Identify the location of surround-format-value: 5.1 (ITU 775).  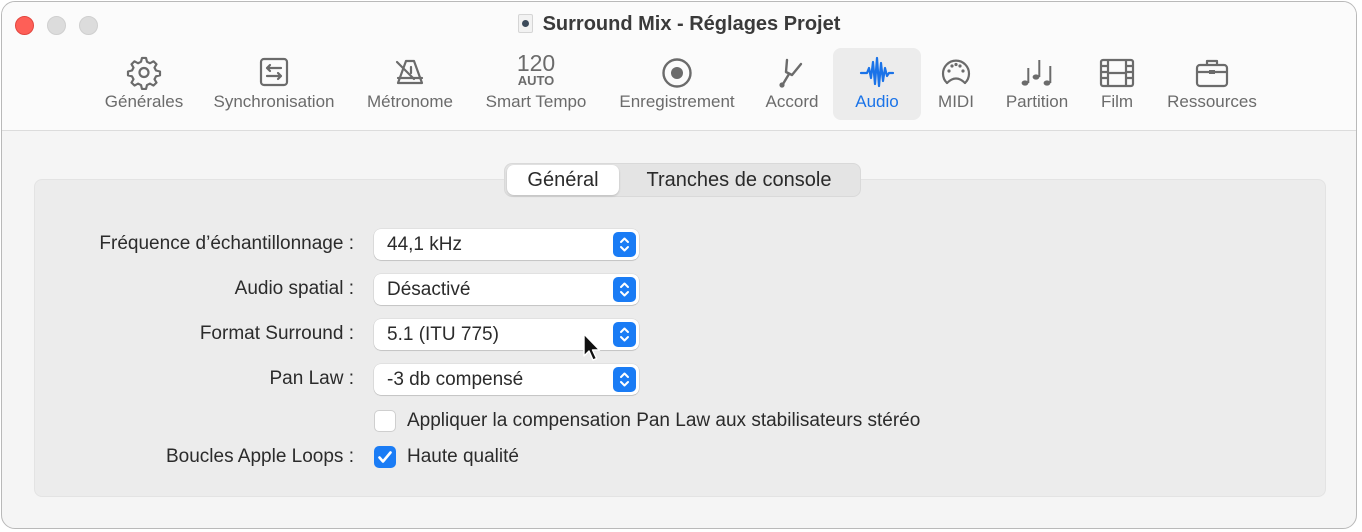
(443, 334).